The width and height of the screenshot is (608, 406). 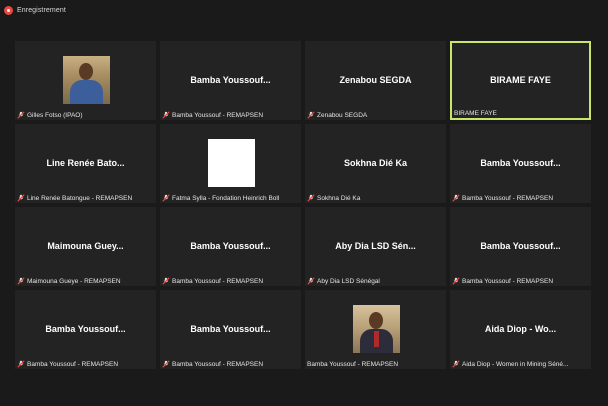 I want to click on participant-name: Line Renée Batongue - REMAPSEN, so click(x=80, y=198).